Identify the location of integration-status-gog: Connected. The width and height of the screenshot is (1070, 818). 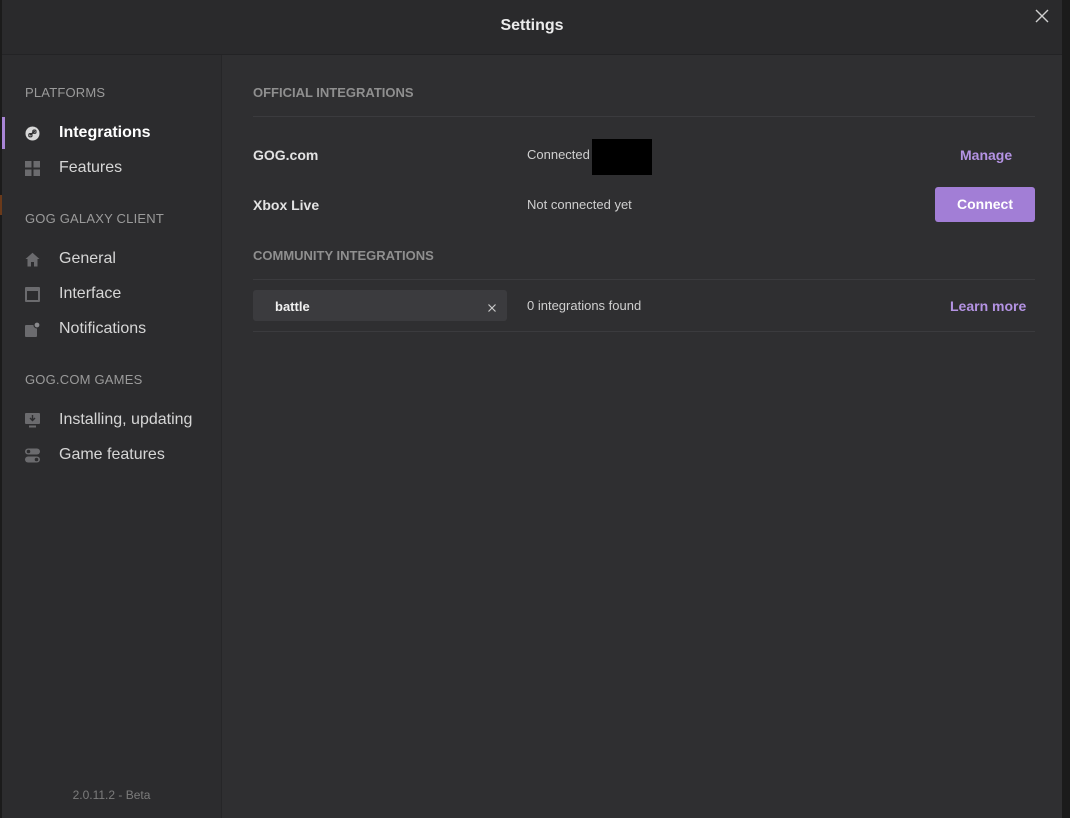
(558, 154).